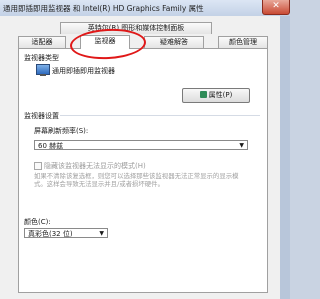  I want to click on hide-modes-label: 隐藏该监视器无法显示的模式(H), so click(95, 166).